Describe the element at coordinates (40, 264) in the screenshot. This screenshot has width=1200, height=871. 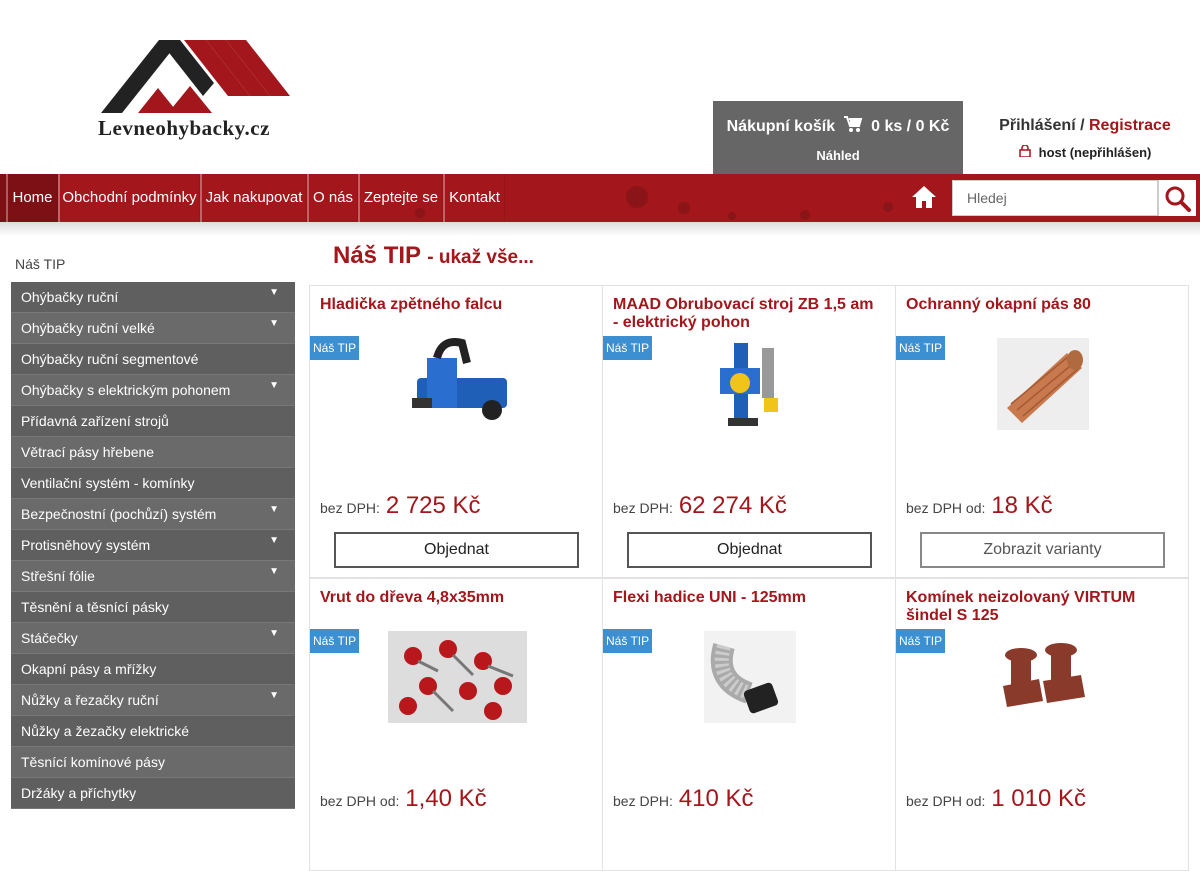
I see `sidebar-title: Náš TIP` at that location.